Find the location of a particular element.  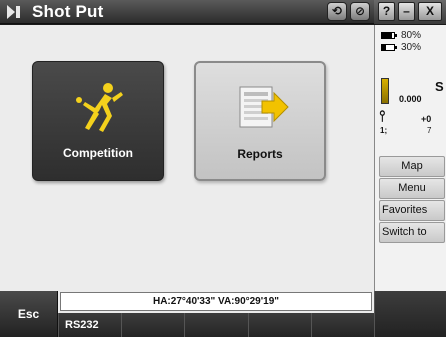

system-bar: ? – X is located at coordinates (410, 12).